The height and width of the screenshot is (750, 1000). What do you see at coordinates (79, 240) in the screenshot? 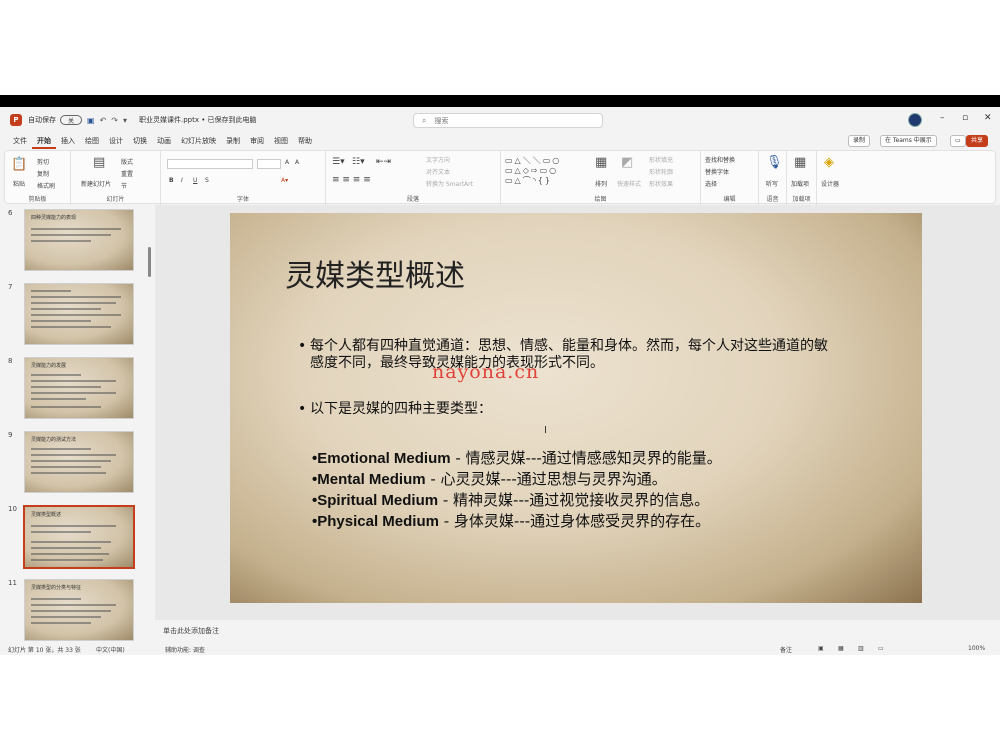
I see `slide-thumbnail: 四种灵媒能力的表现` at bounding box center [79, 240].